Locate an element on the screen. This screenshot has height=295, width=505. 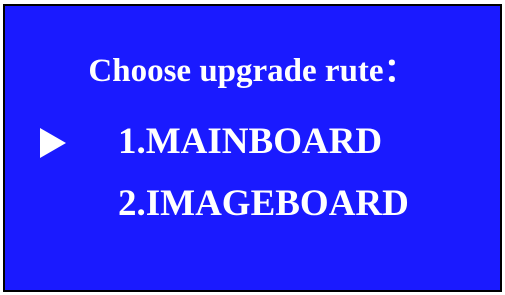
menu-title: Choose upgrade rute： is located at coordinates (252, 71).